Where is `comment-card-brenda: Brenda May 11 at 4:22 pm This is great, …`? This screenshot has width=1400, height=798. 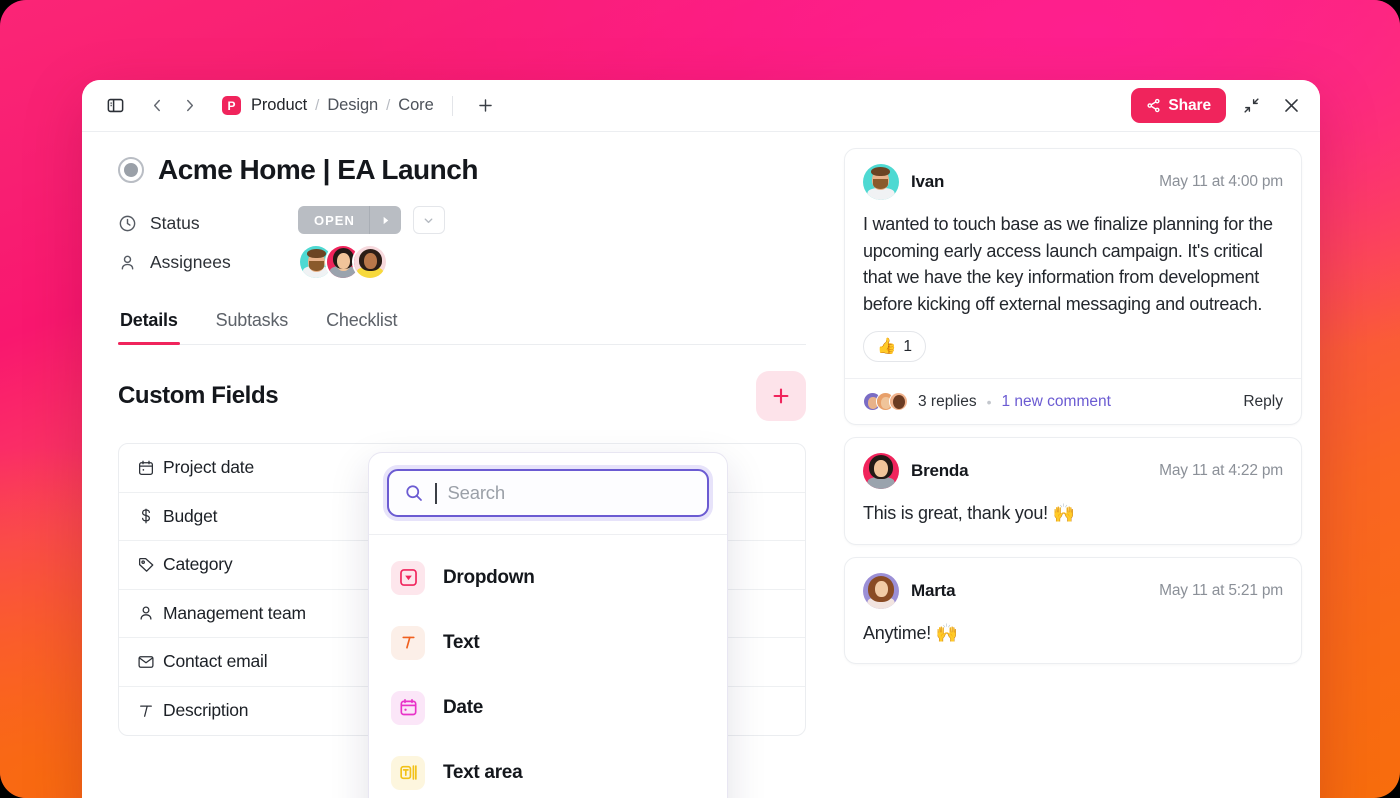 comment-card-brenda: Brenda May 11 at 4:22 pm This is great, … is located at coordinates (1073, 491).